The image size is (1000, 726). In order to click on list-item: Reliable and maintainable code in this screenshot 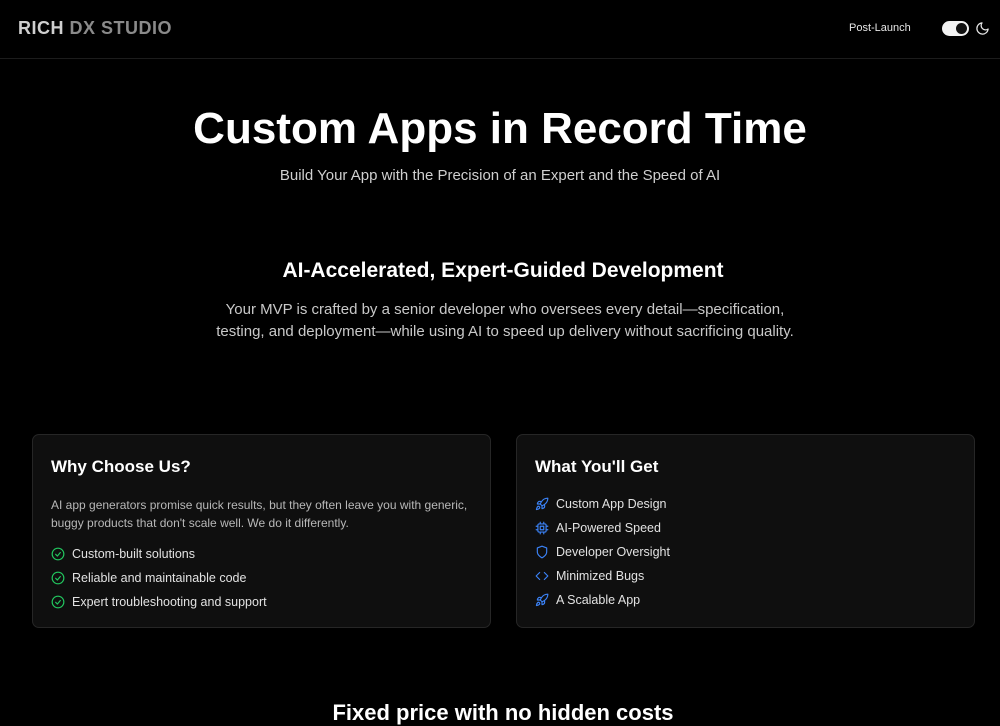, I will do `click(159, 578)`.